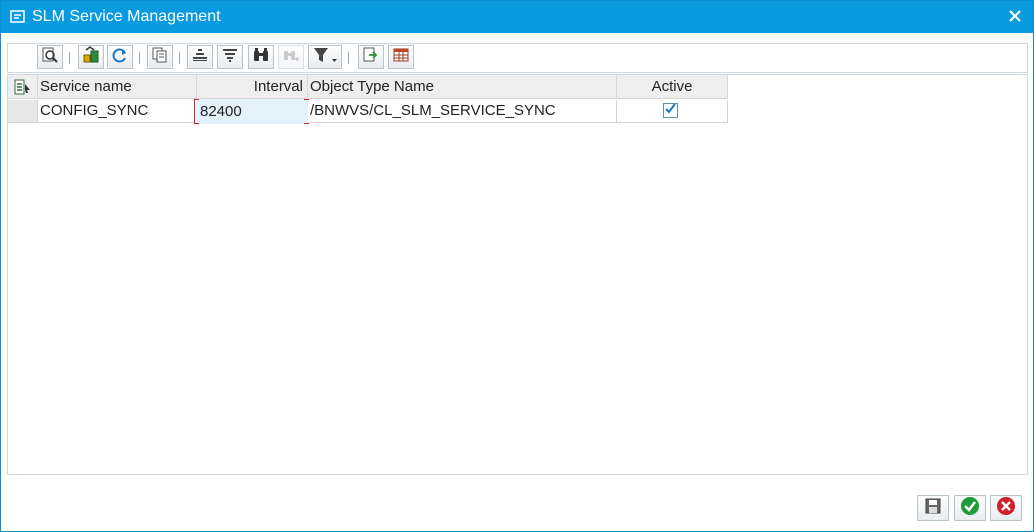 The width and height of the screenshot is (1034, 532). I want to click on checkmark-icon, so click(670, 111).